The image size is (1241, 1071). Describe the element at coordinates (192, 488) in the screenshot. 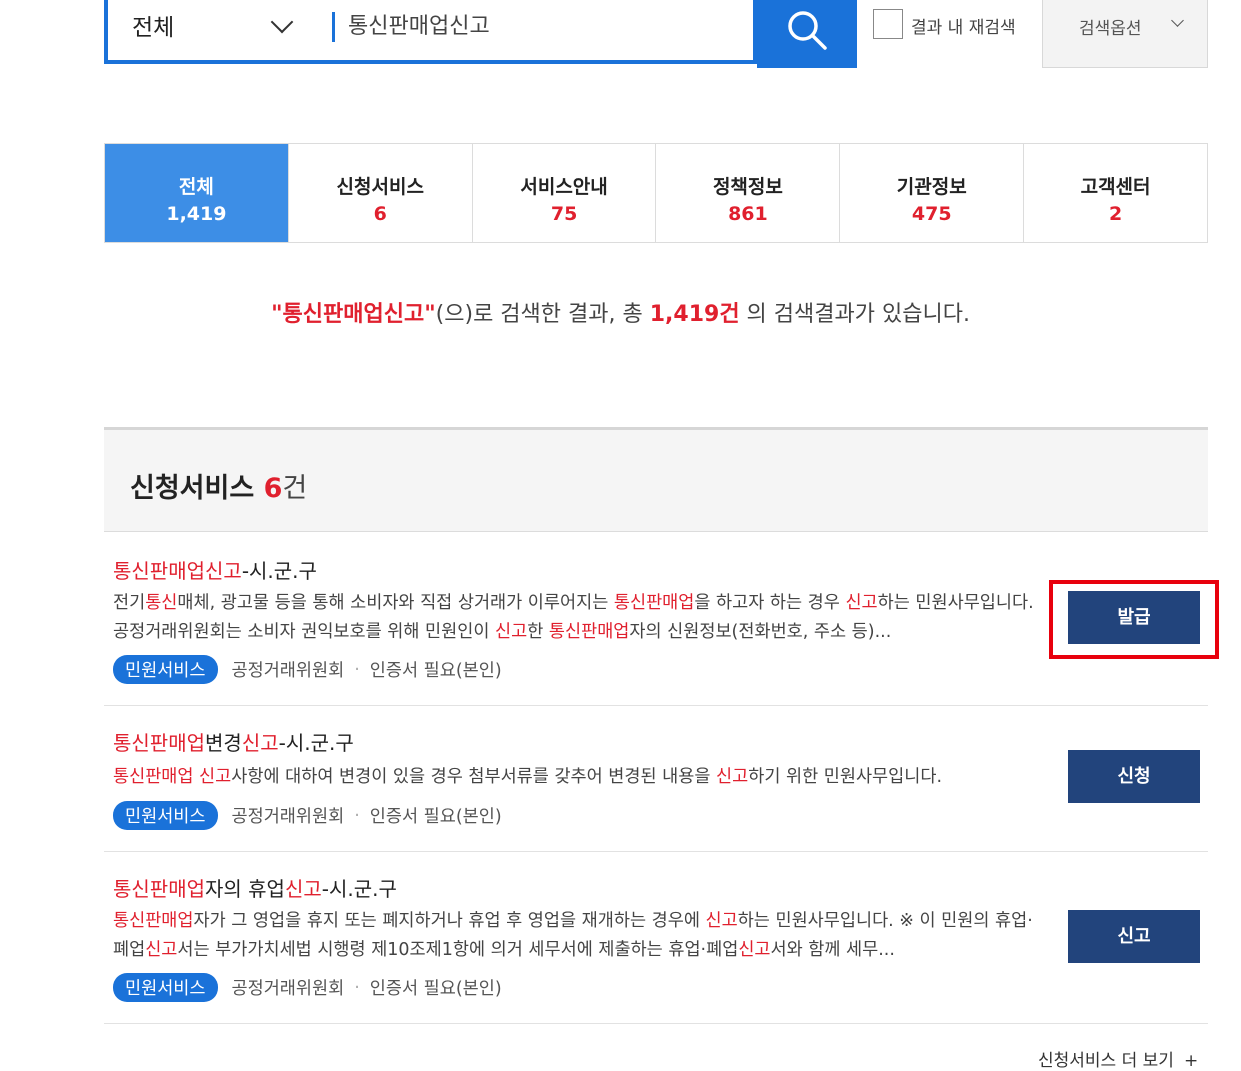

I see `section-title-text: 신청서비스` at that location.